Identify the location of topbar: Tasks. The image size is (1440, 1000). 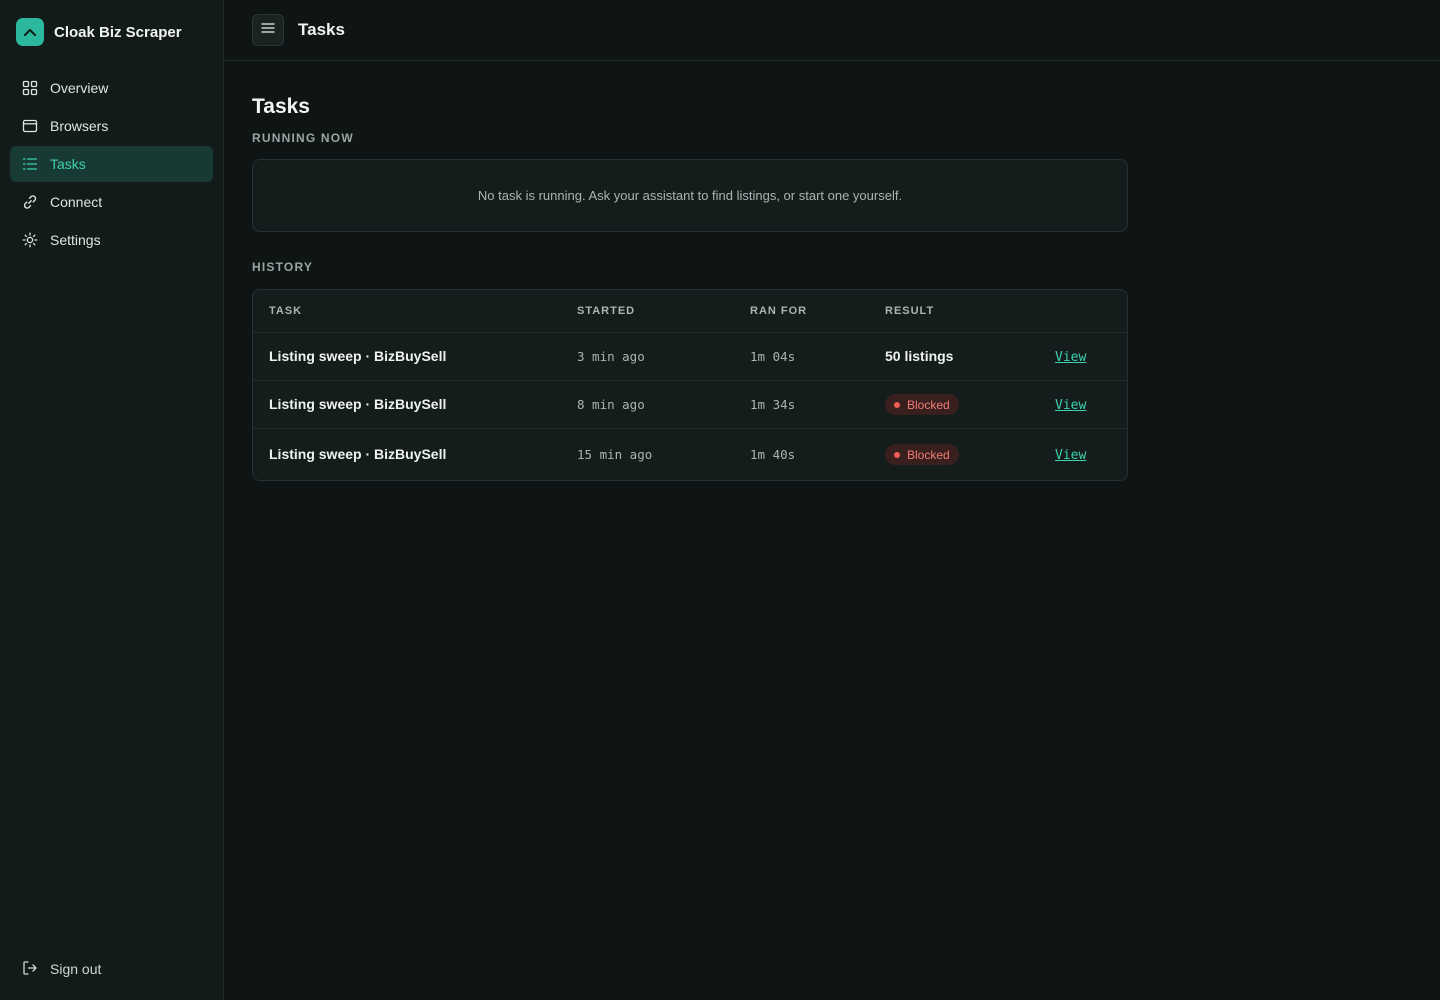
(832, 30).